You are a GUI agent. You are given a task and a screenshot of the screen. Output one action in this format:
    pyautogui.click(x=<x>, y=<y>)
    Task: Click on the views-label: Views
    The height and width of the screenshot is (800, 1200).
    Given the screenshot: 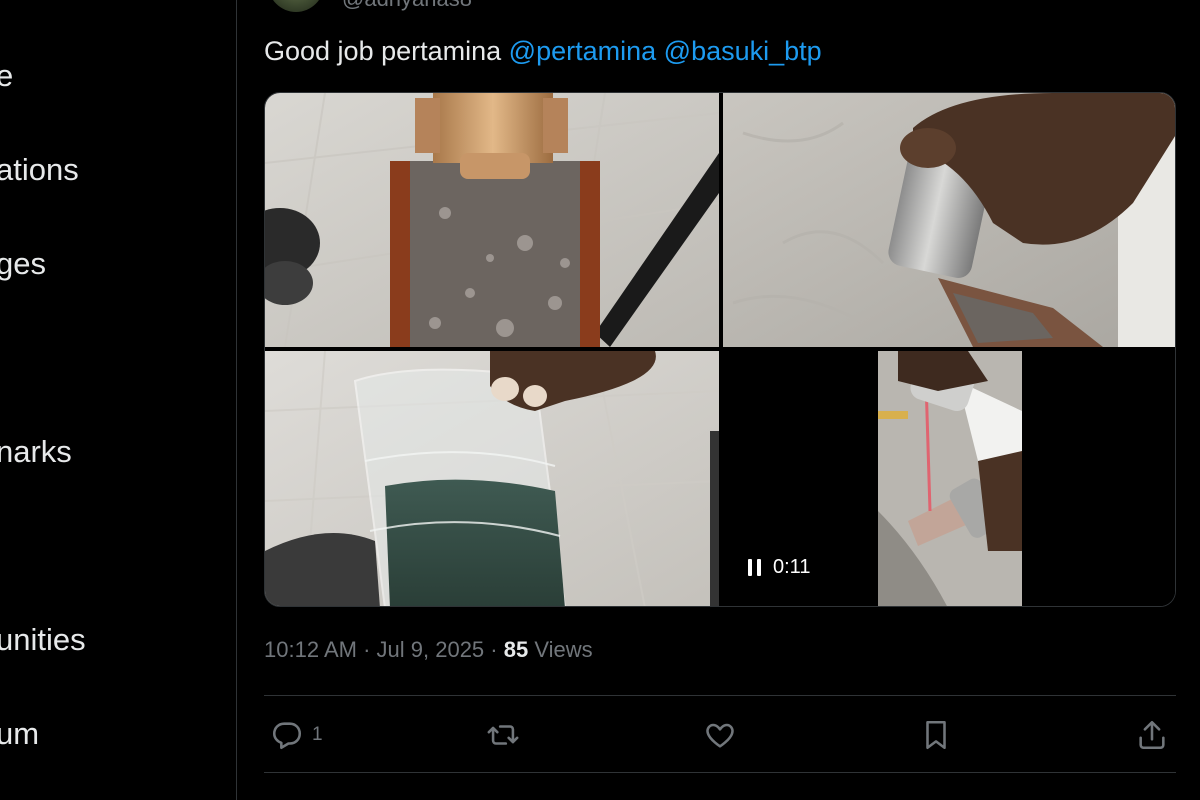 What is the action you would take?
    pyautogui.click(x=563, y=649)
    